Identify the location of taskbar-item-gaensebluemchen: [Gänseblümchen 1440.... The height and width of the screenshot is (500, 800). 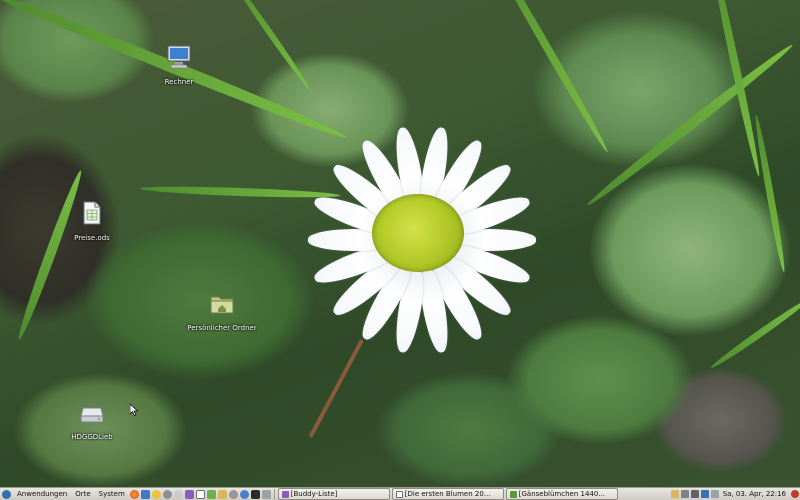
(561, 494).